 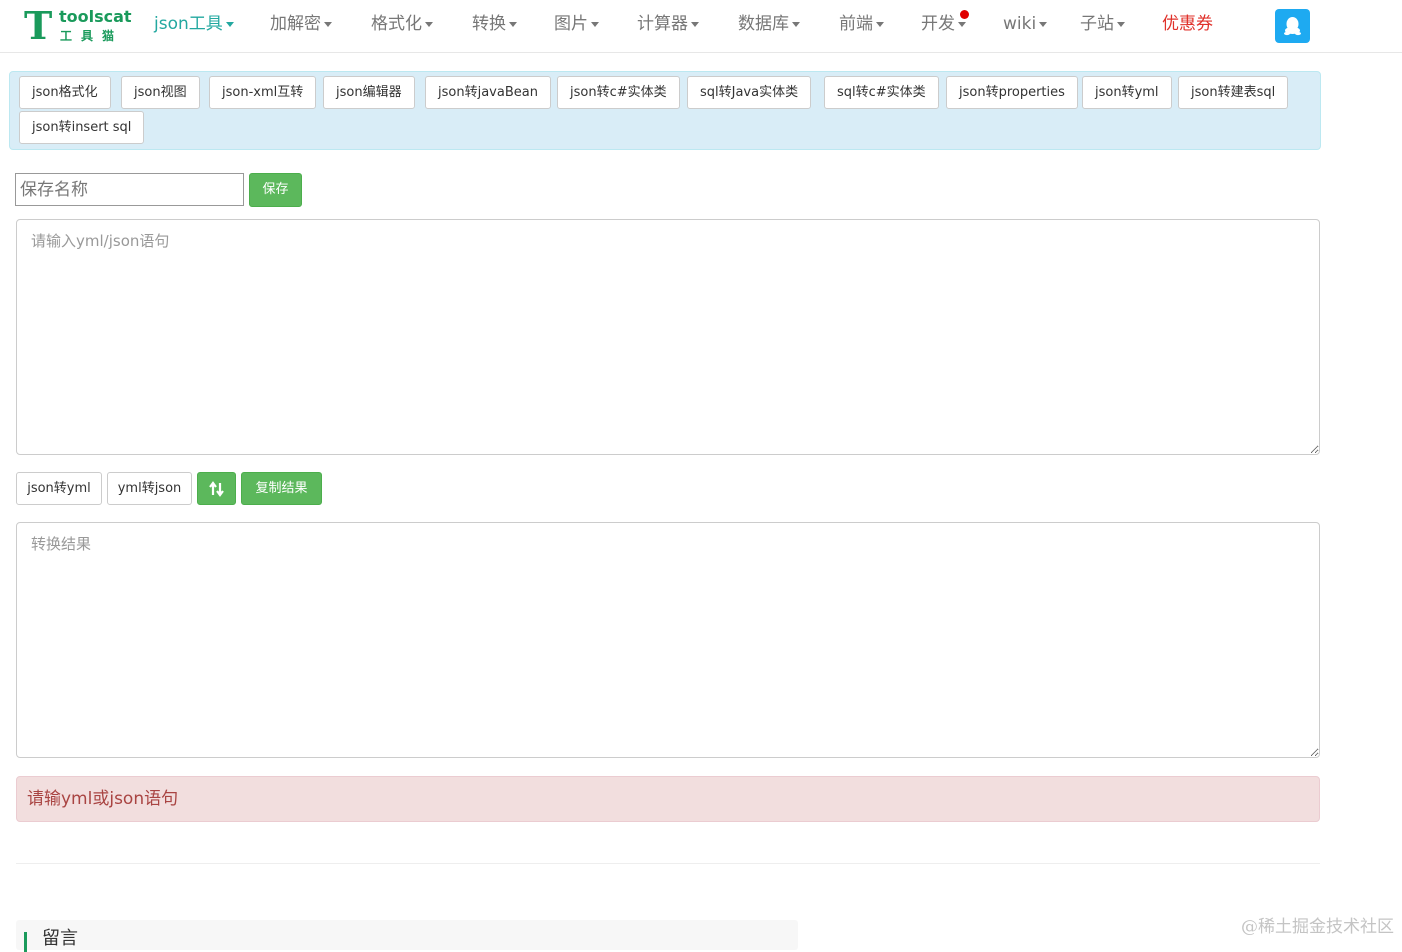 I want to click on toolscat-logo: T toolscat 工具猫, so click(x=79, y=27).